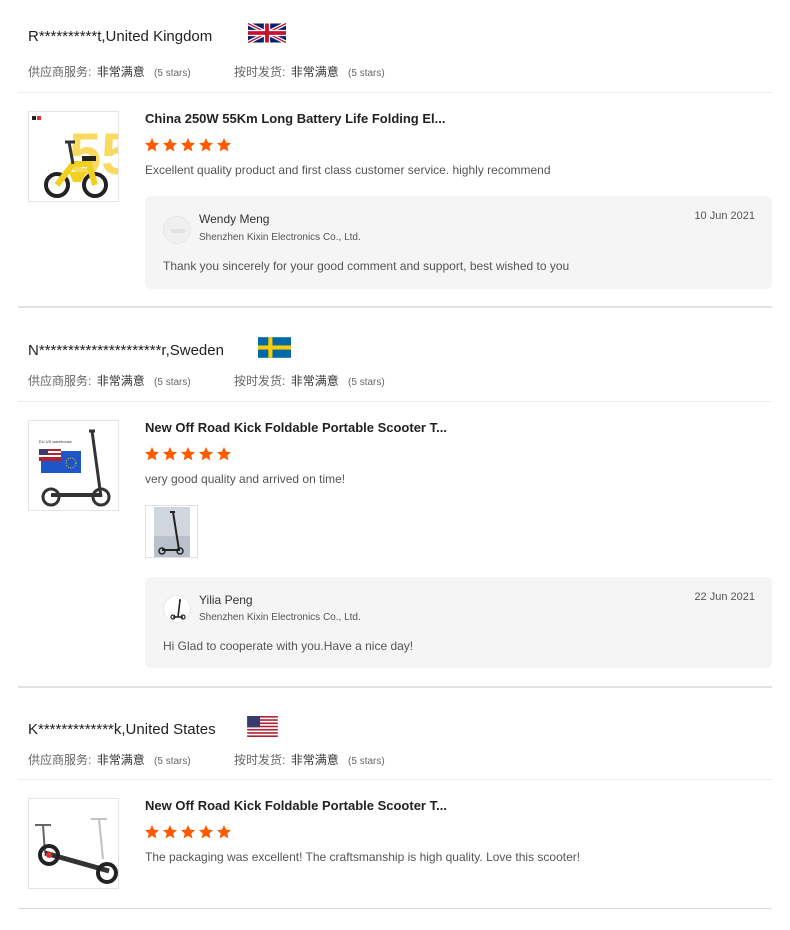 This screenshot has height=930, width=790. I want to click on reply-author: Wendy Meng, so click(234, 219).